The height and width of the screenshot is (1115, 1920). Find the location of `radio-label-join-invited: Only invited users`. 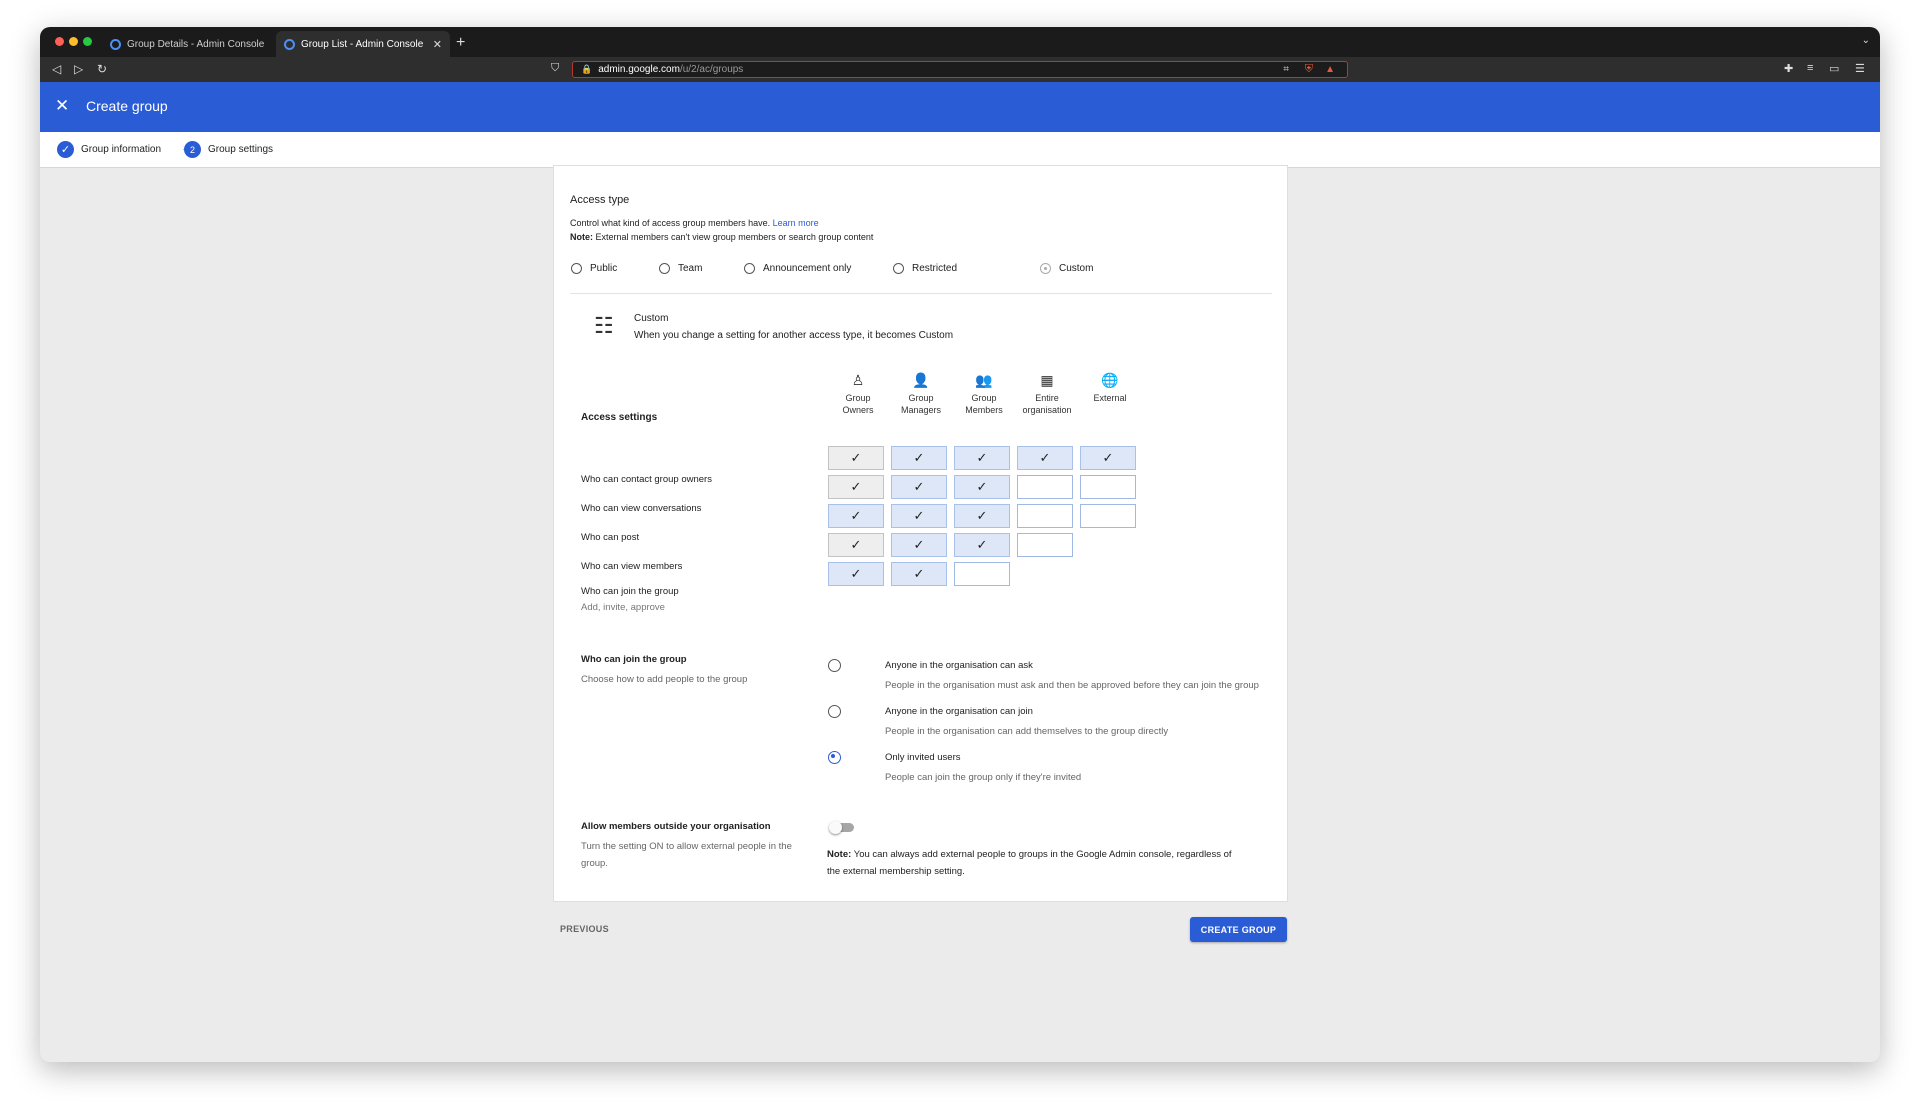

radio-label-join-invited: Only invited users is located at coordinates (923, 757).